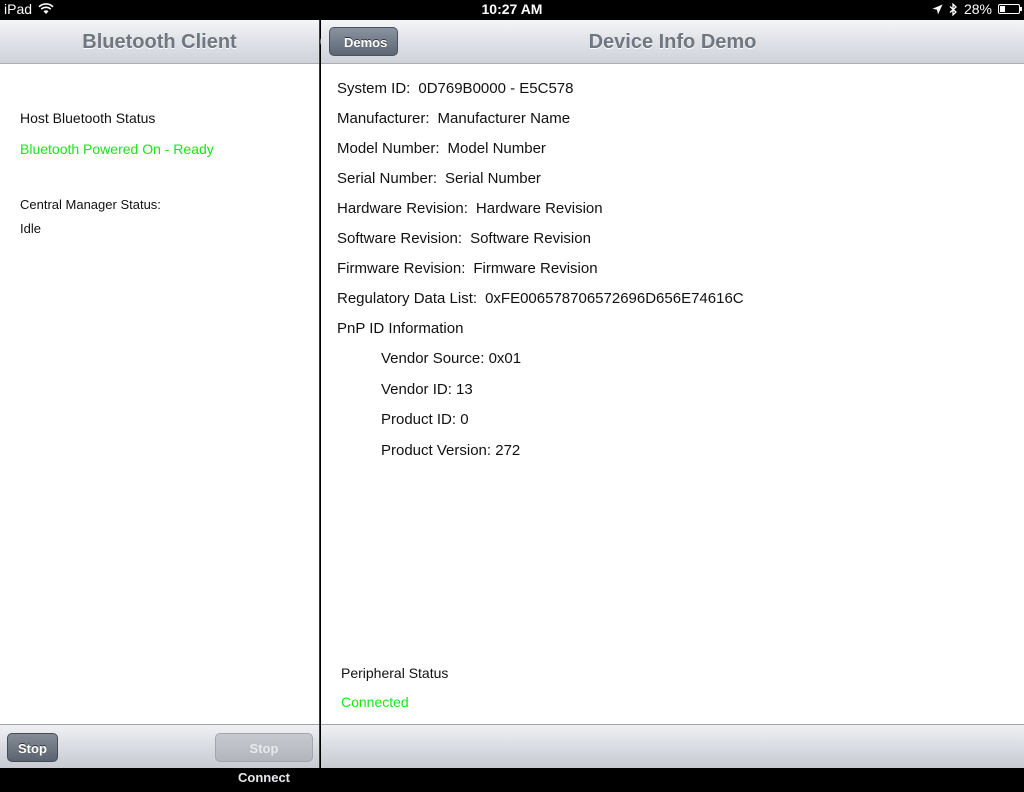 This screenshot has height=792, width=1024. Describe the element at coordinates (535, 268) in the screenshot. I see `field-value: Firmware Revision` at that location.